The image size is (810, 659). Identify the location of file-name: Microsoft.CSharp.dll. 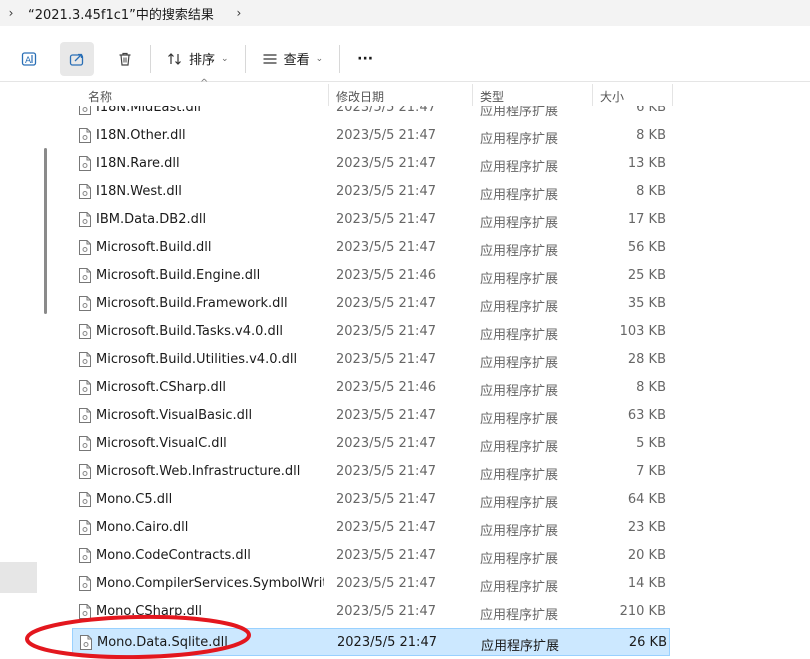
(161, 387).